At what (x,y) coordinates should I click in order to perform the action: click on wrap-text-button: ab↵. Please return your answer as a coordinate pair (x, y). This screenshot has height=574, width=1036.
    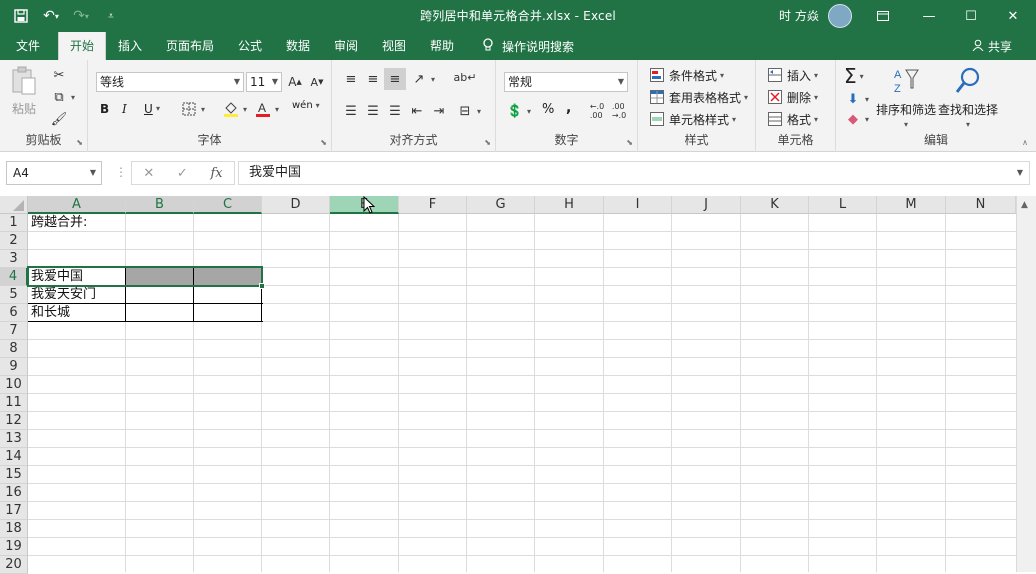
    Looking at the image, I should click on (465, 77).